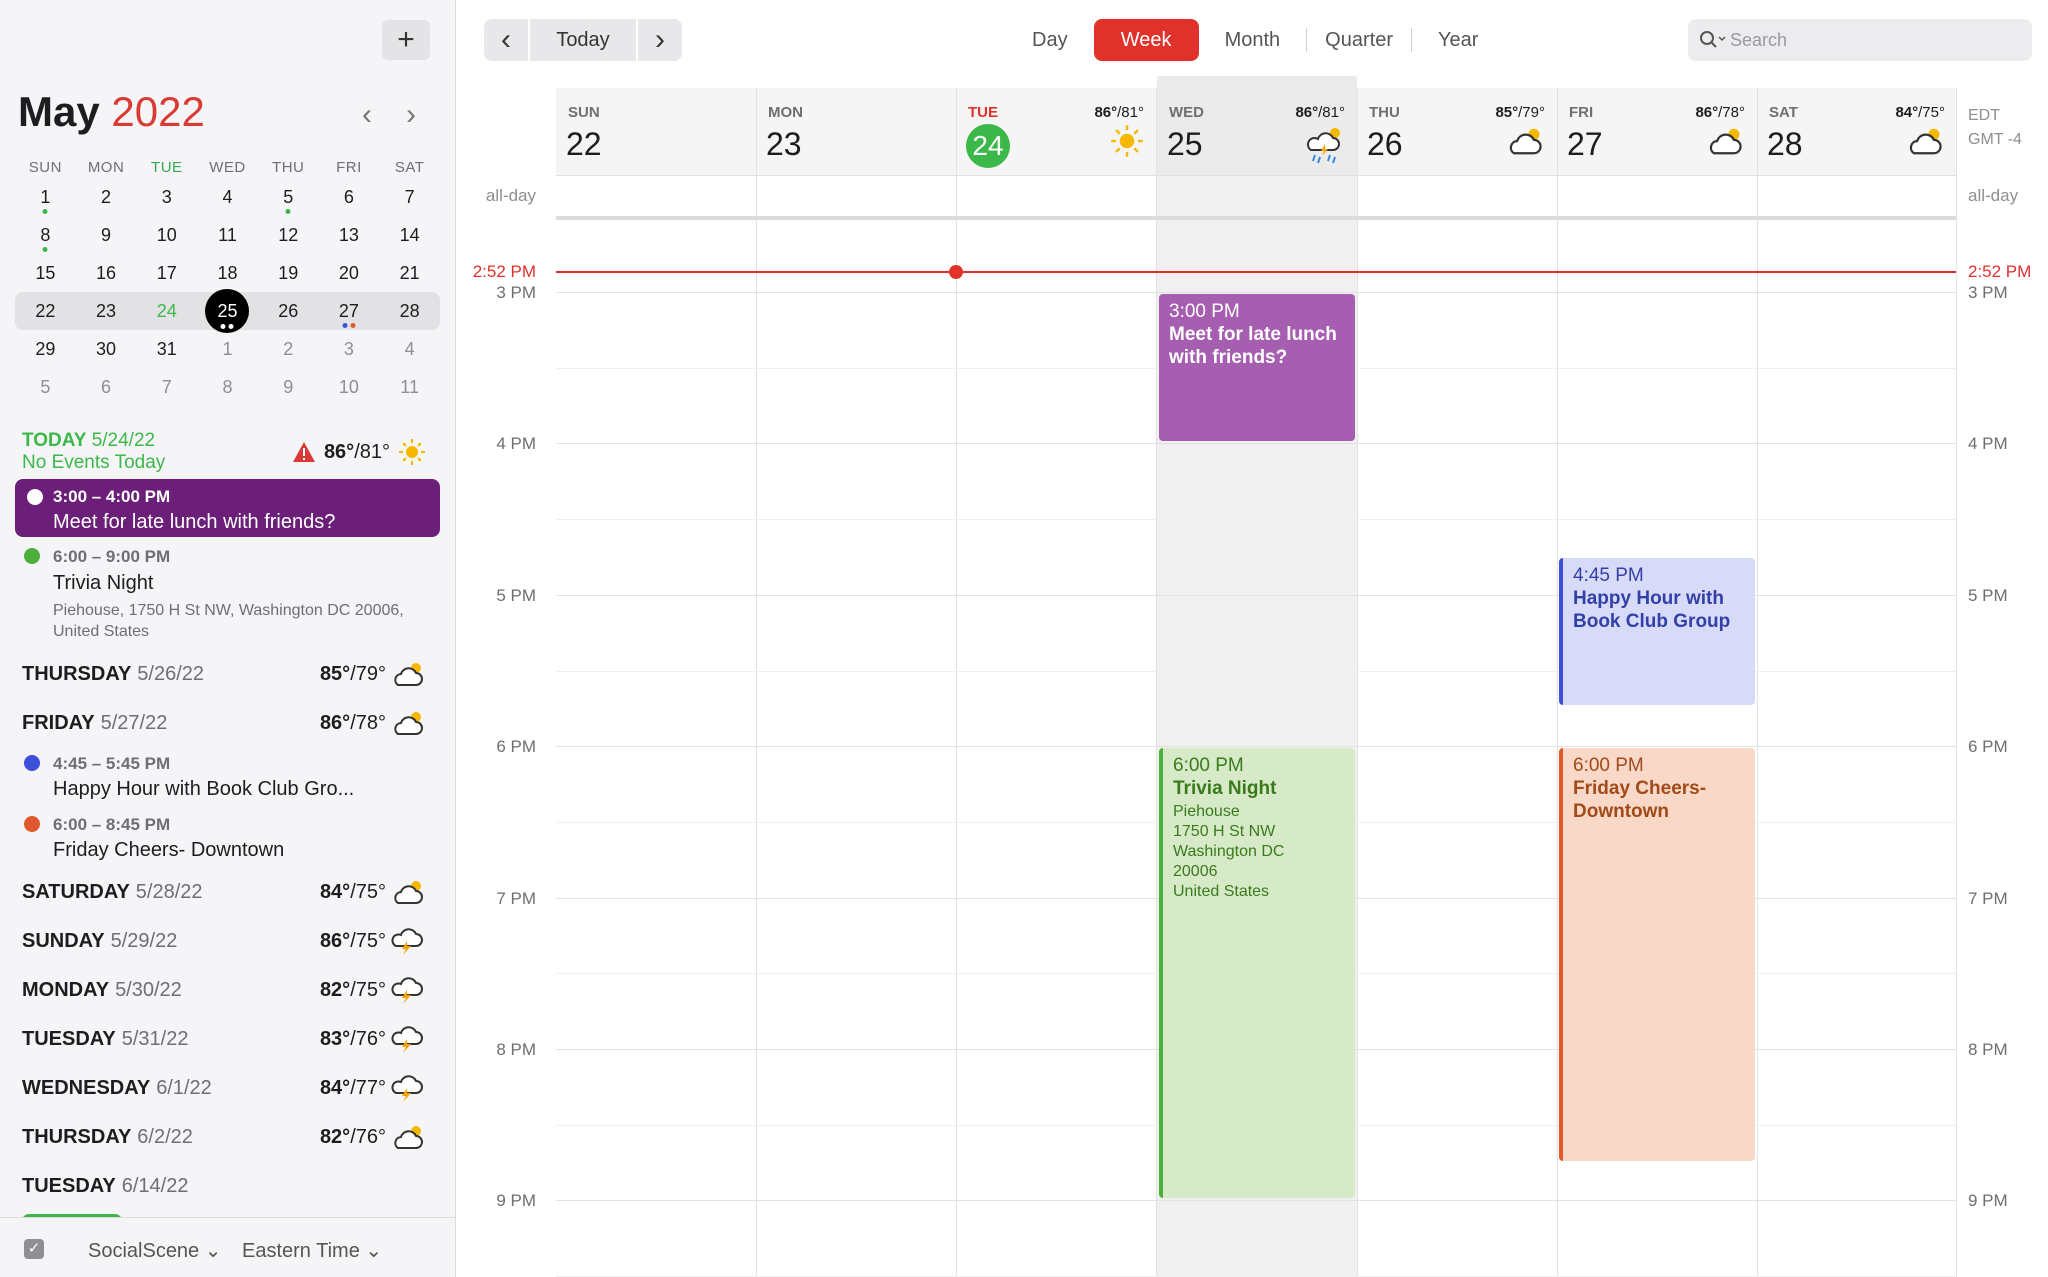  Describe the element at coordinates (304, 452) in the screenshot. I see `weather-alert-icon` at that location.